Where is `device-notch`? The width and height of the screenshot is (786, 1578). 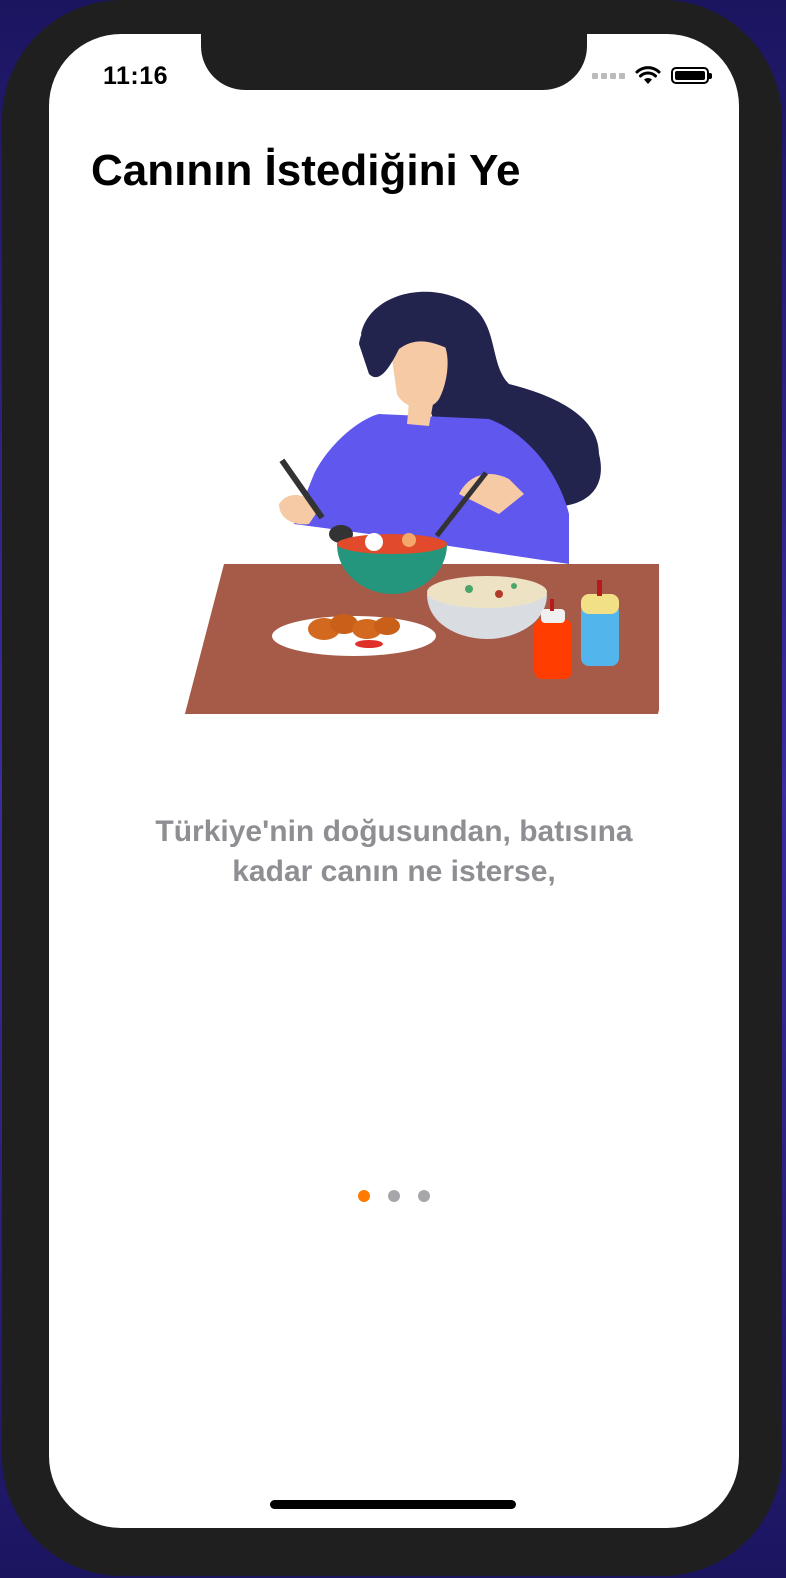
device-notch is located at coordinates (394, 62).